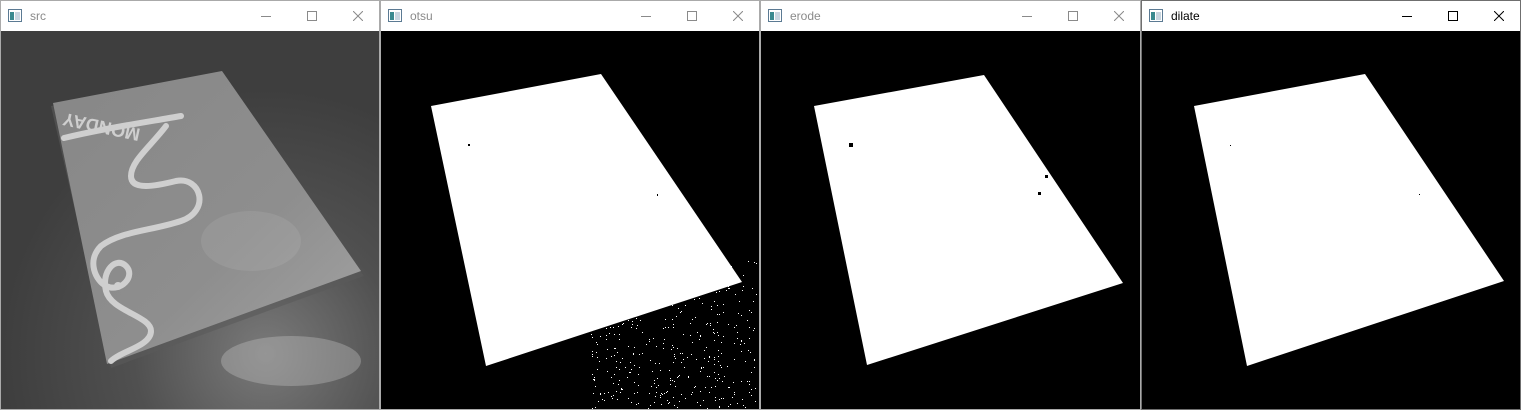 The height and width of the screenshot is (410, 1521). I want to click on title-bar-src: src, so click(190, 16).